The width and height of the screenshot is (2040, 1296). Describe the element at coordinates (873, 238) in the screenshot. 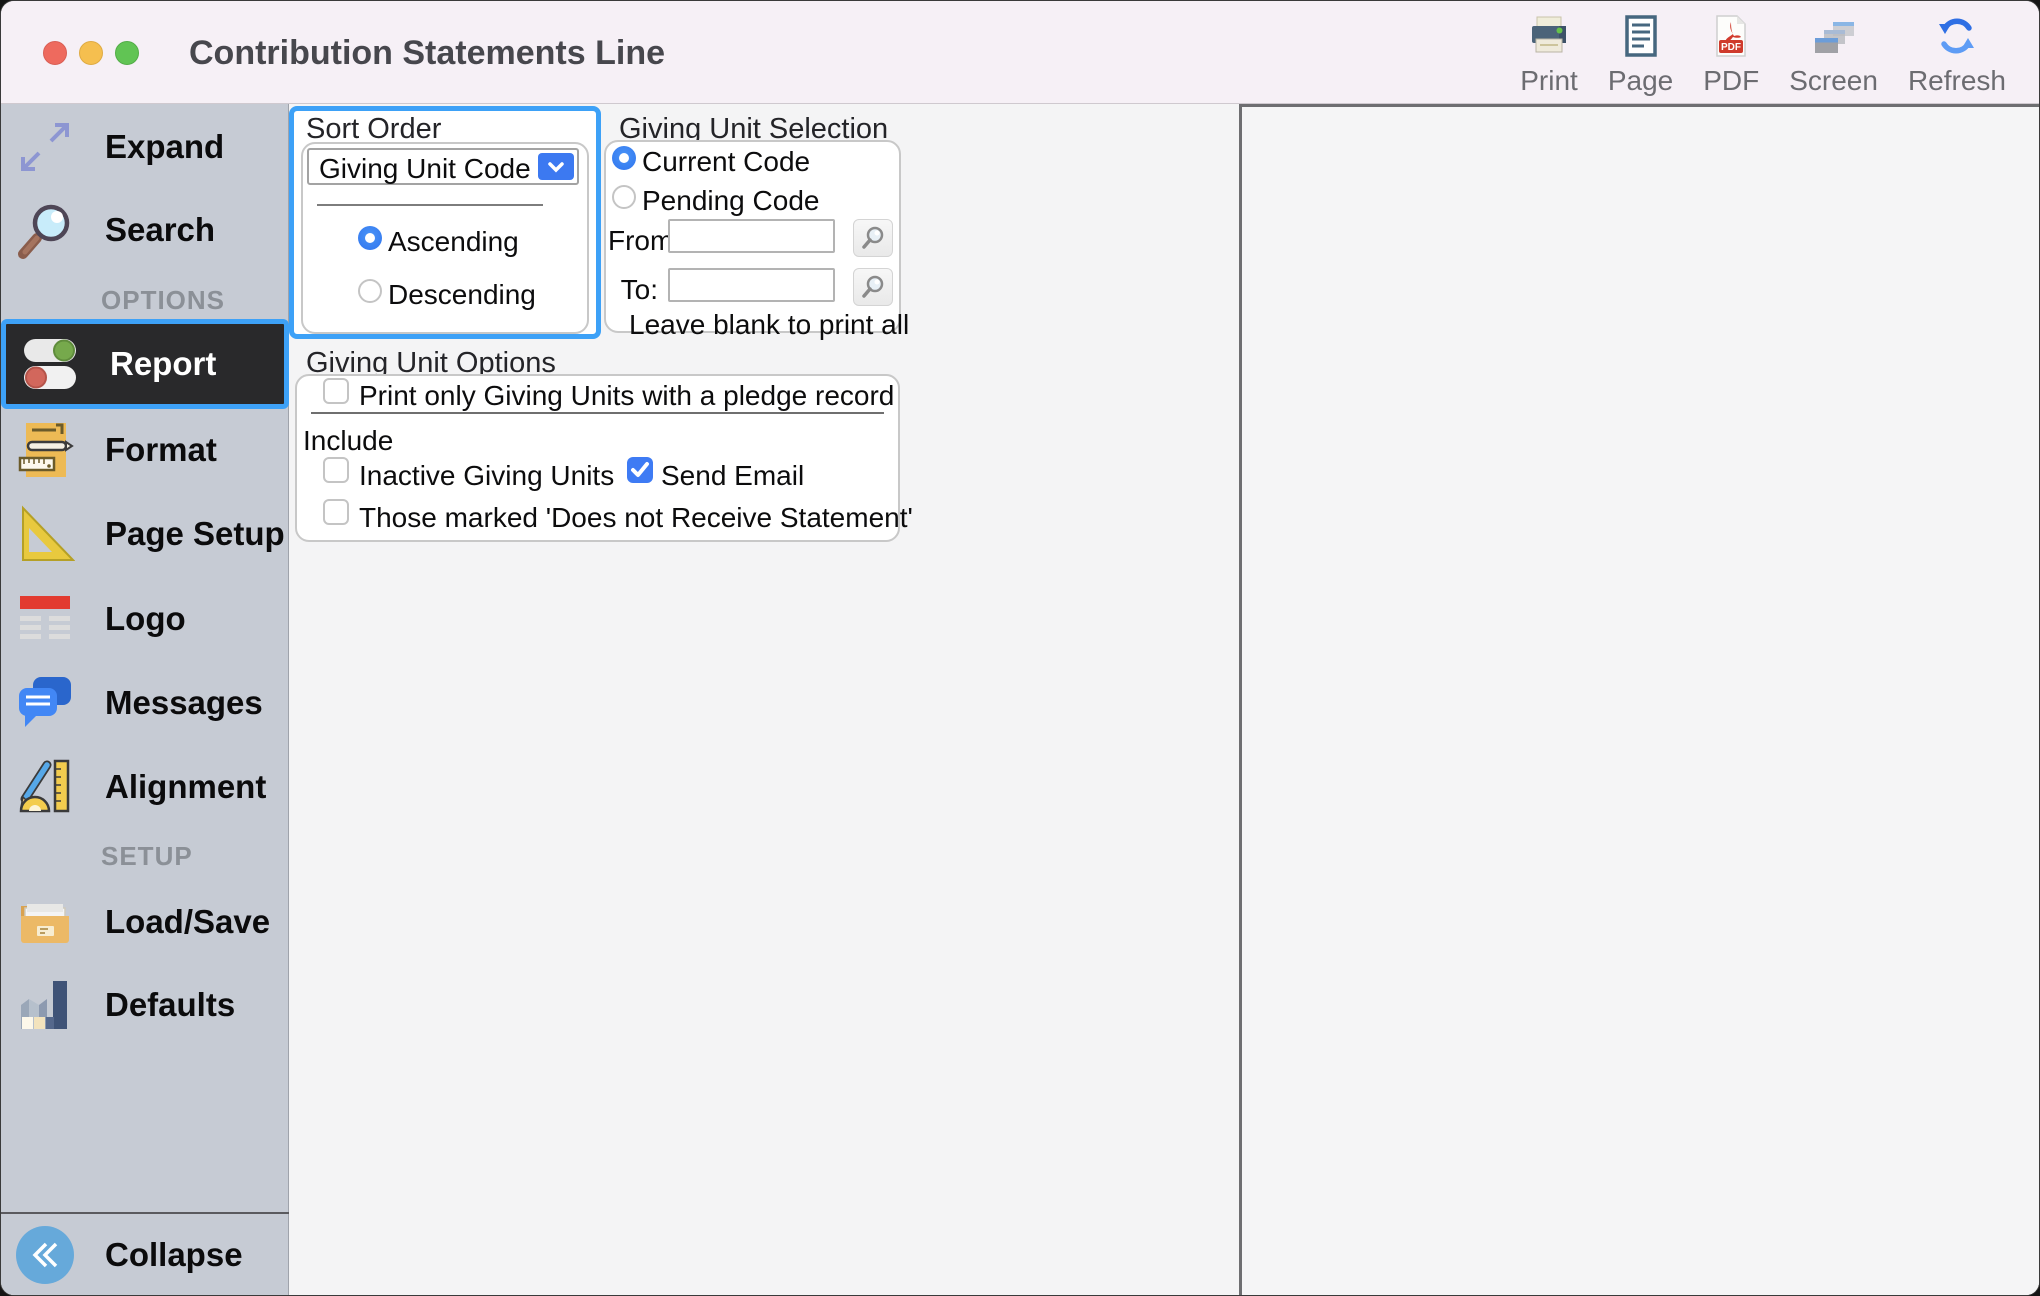

I see `from-search-button` at that location.